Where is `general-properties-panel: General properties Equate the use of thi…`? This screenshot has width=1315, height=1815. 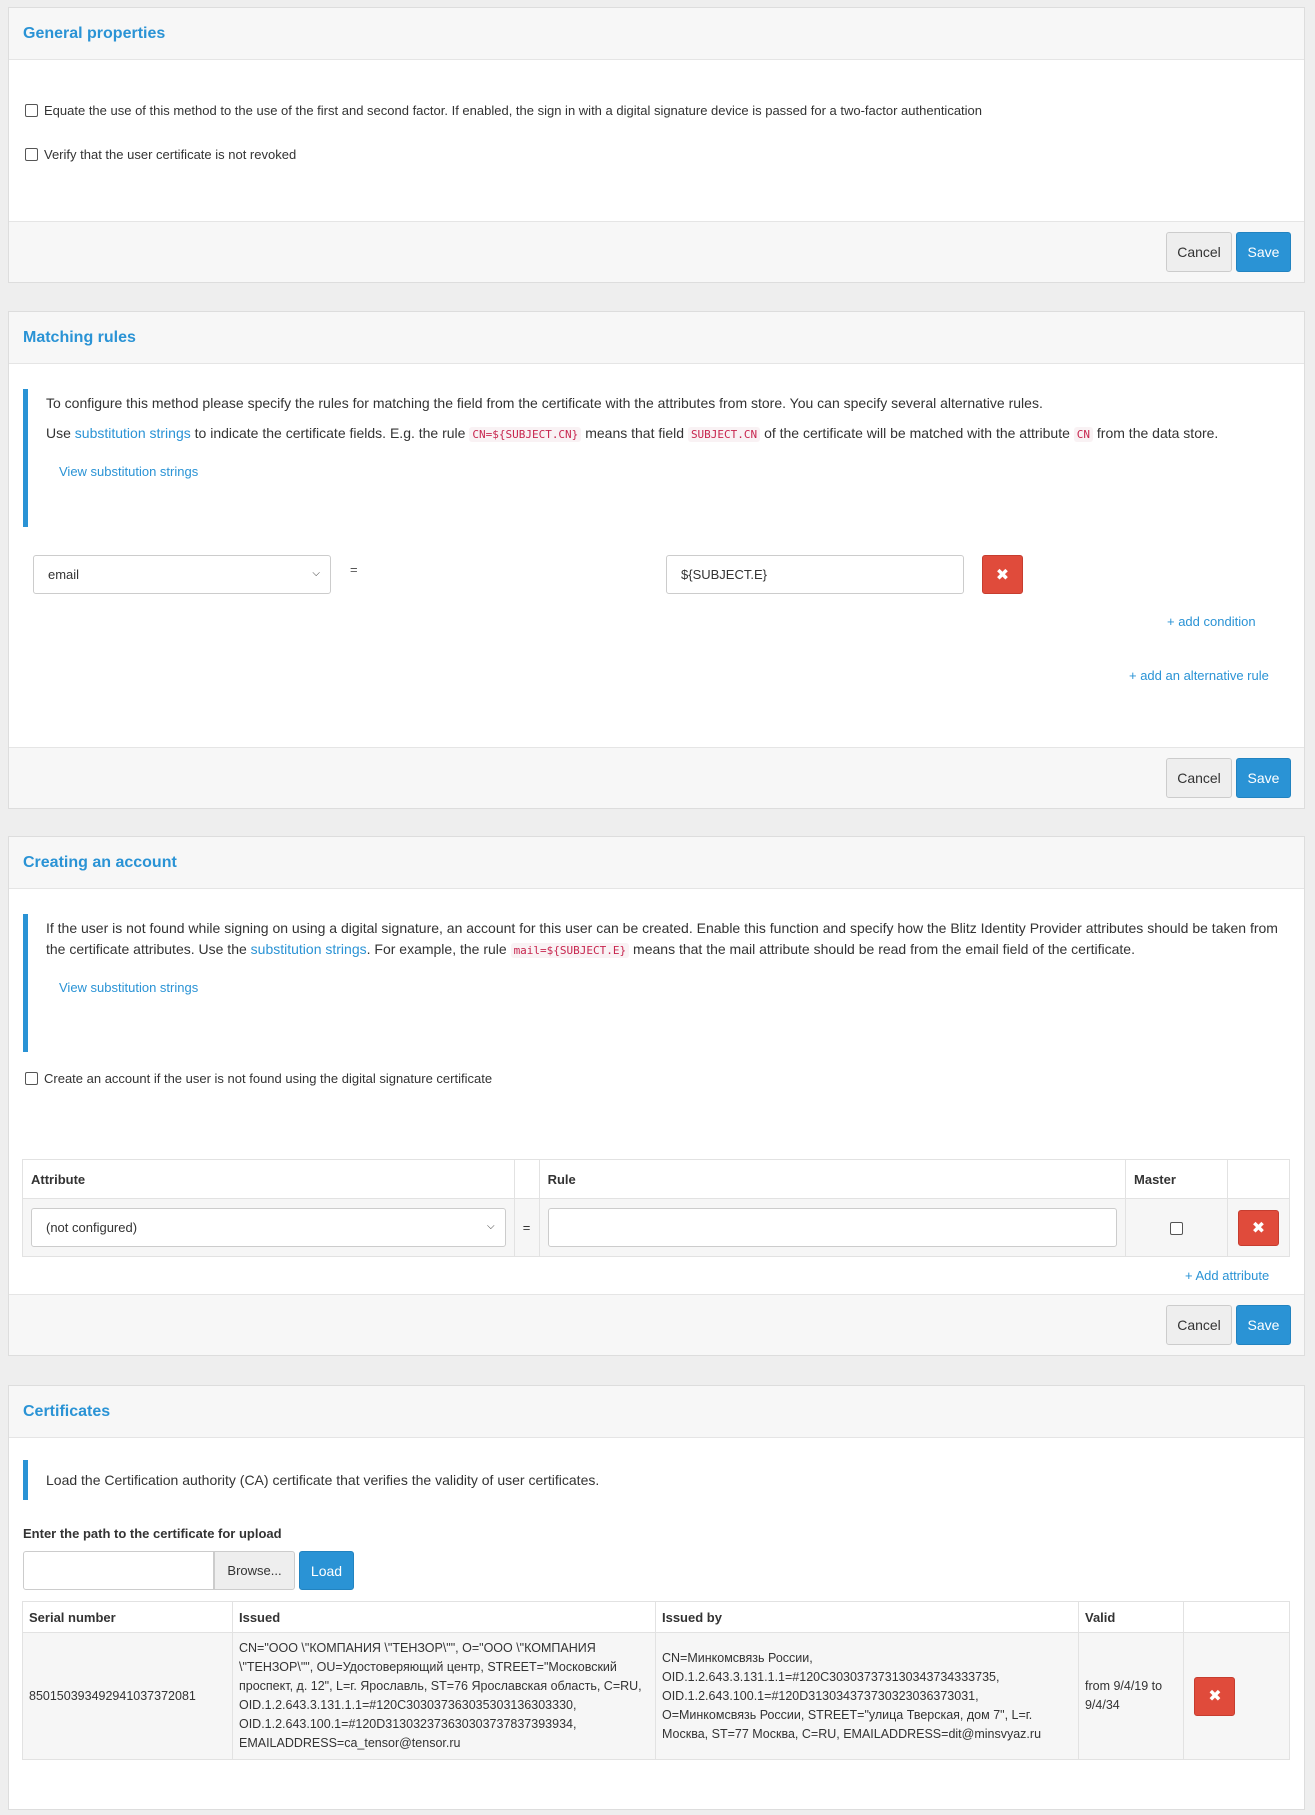
general-properties-panel: General properties Equate the use of thi… is located at coordinates (656, 145).